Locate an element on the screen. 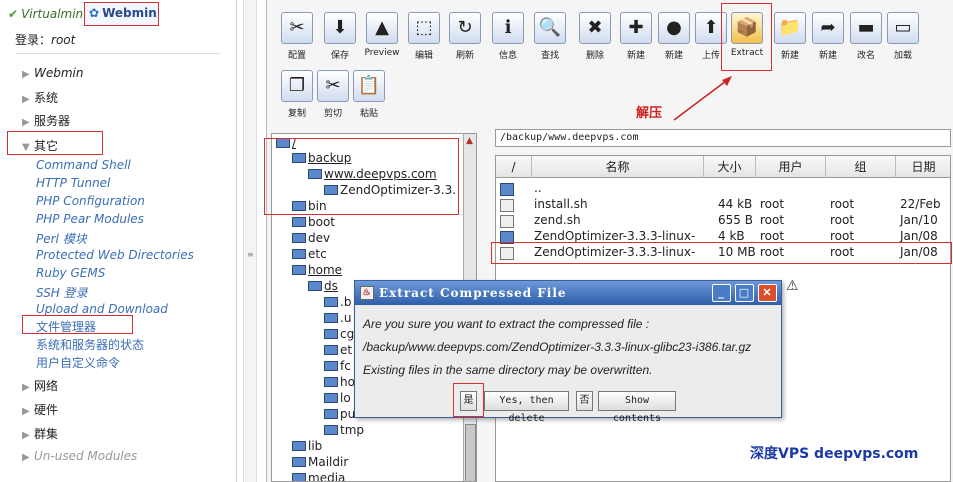  highlight-box is located at coordinates (77, 324).